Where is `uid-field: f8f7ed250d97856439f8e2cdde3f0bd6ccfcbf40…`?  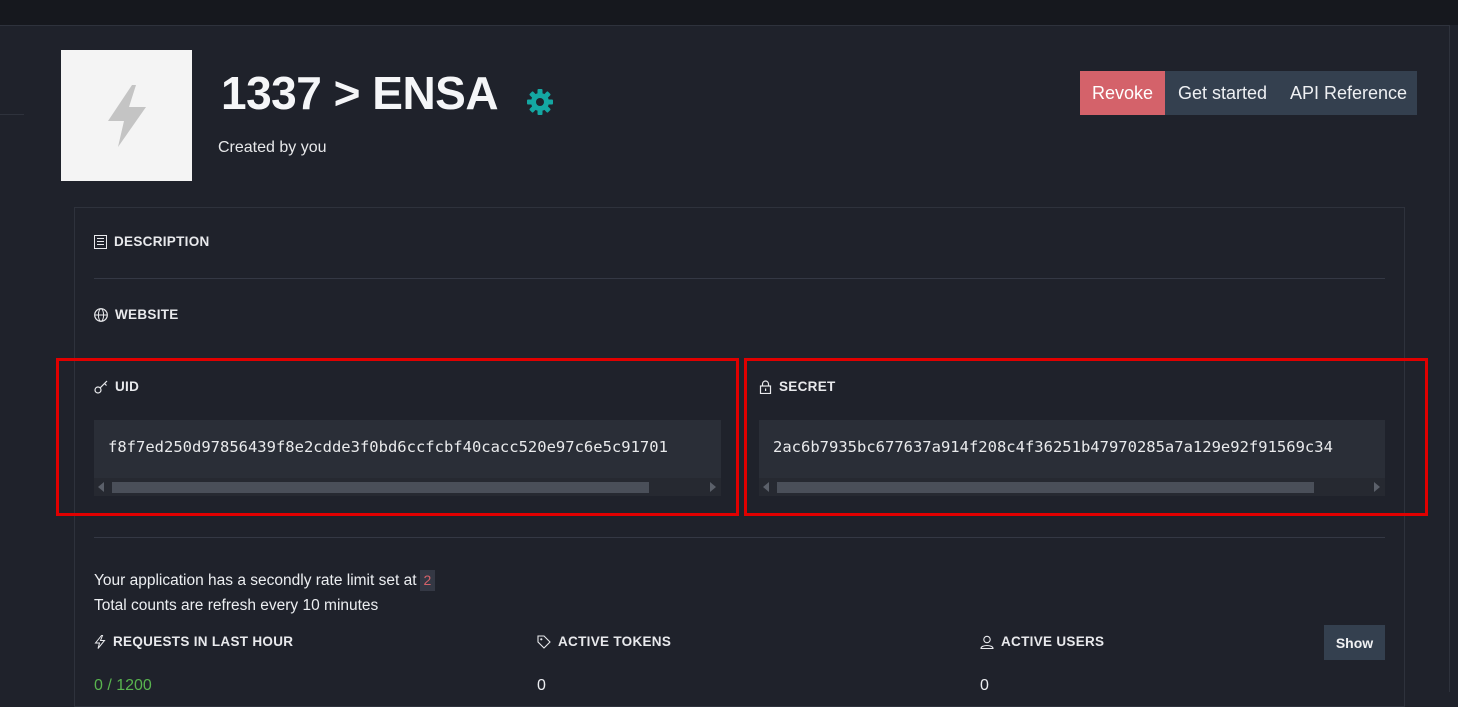 uid-field: f8f7ed250d97856439f8e2cdde3f0bd6ccfcbf40… is located at coordinates (407, 458).